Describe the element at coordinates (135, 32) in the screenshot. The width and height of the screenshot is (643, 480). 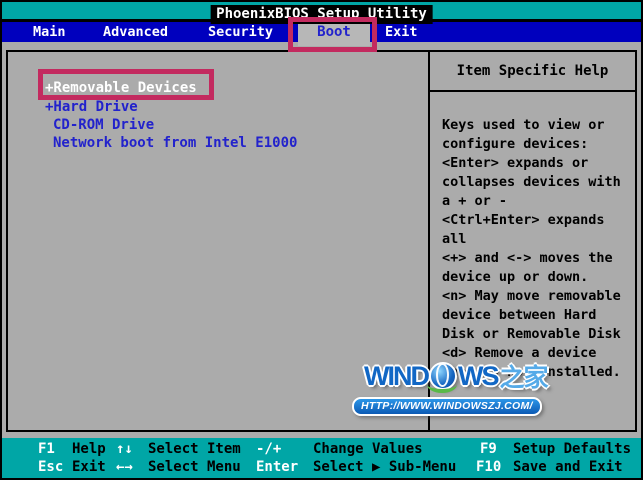
I see `tab-advanced: Advanced` at that location.